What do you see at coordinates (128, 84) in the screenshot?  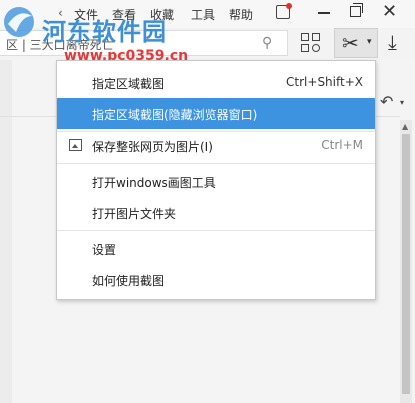 I see `menu-item-label: 指定区域截图` at bounding box center [128, 84].